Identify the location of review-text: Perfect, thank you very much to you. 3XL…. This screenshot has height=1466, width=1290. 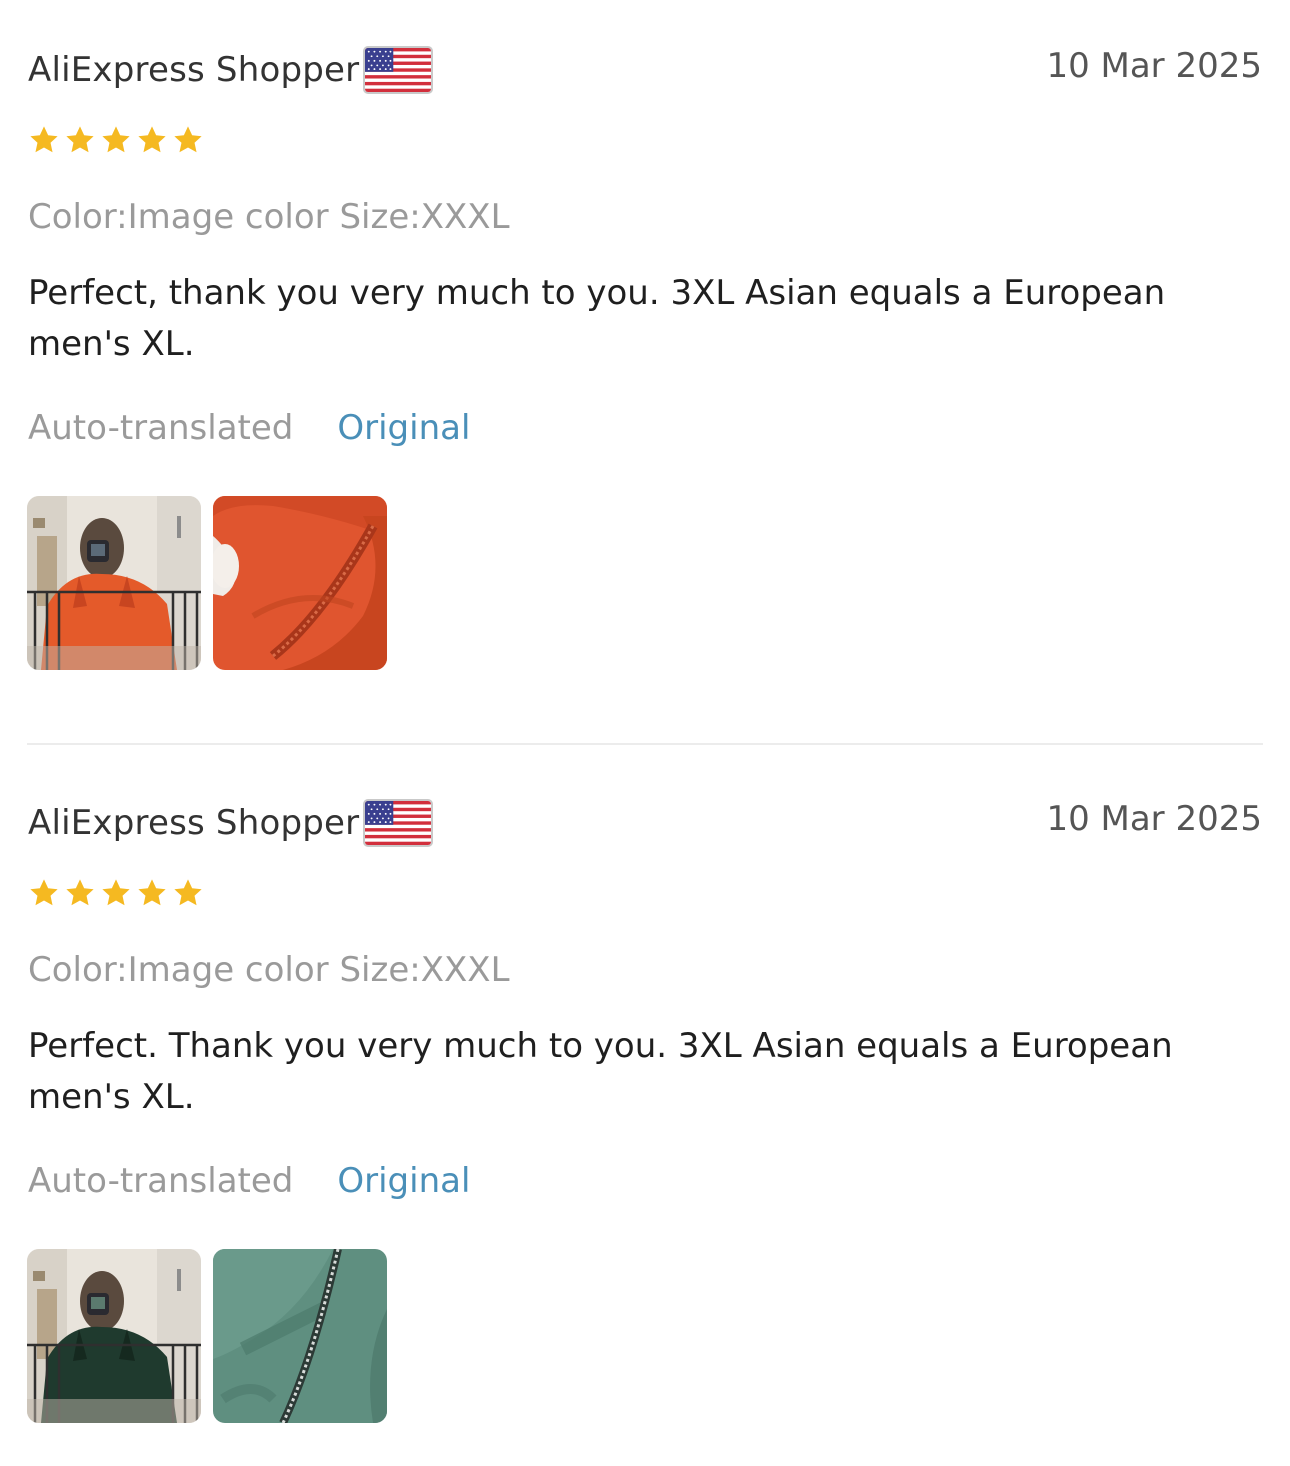
(597, 318).